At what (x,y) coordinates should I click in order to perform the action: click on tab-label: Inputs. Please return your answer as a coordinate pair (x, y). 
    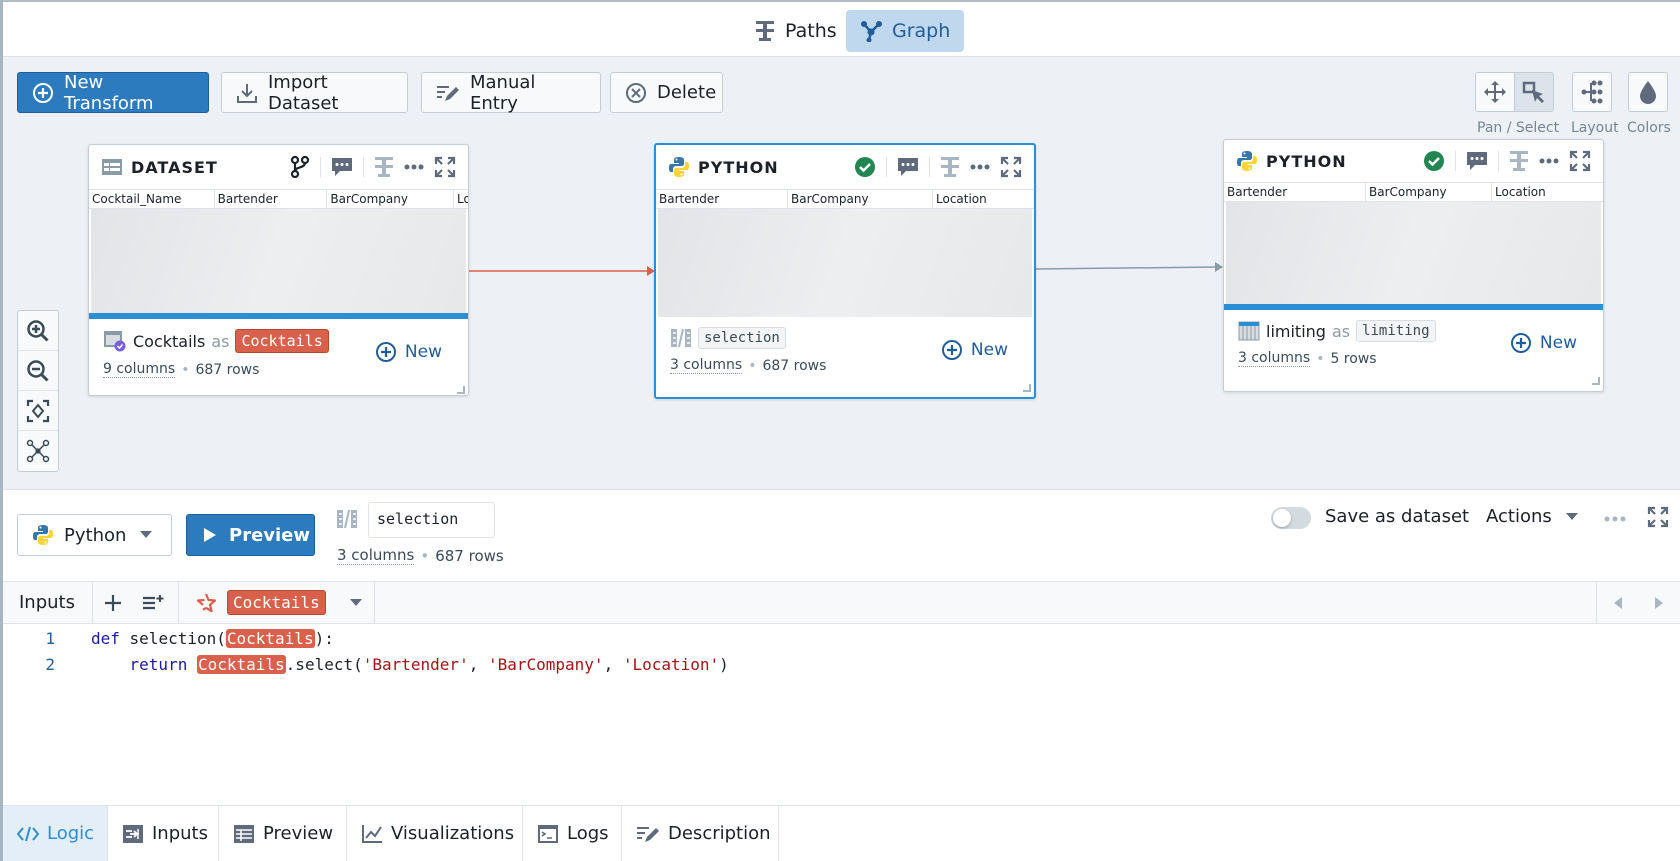
    Looking at the image, I should click on (180, 833).